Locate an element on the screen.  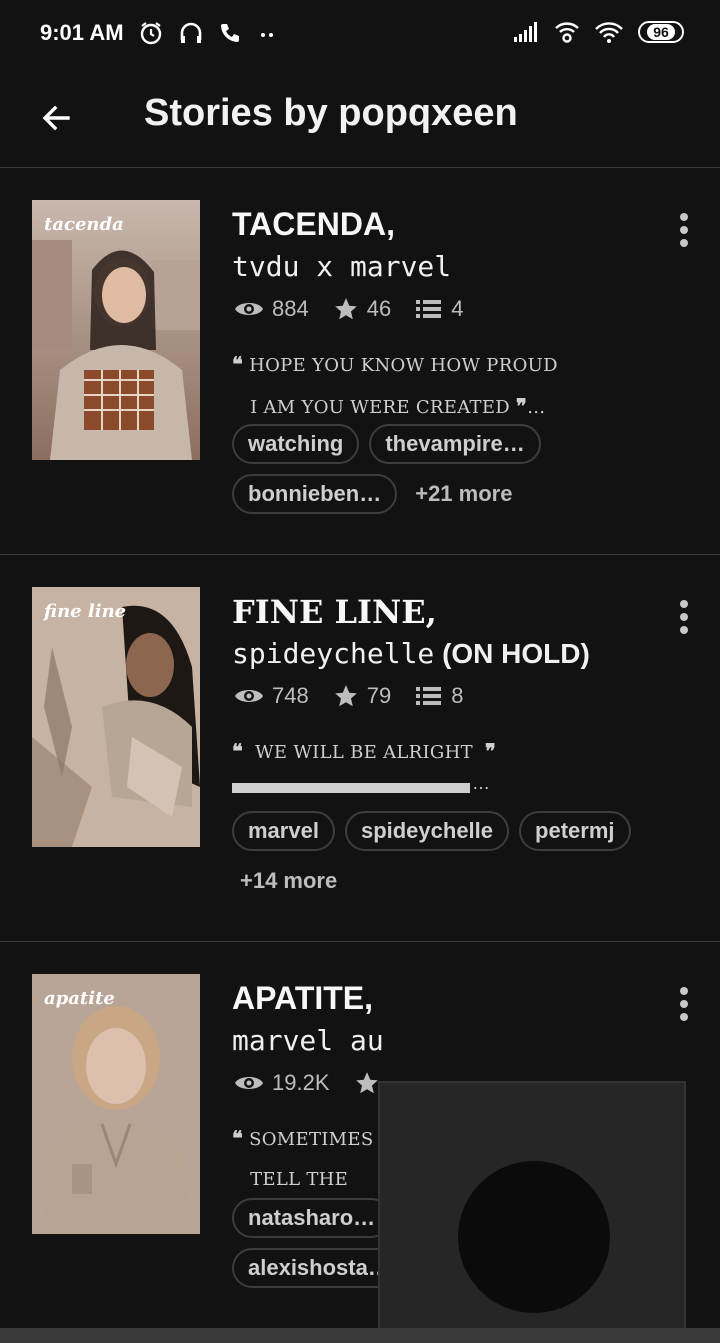
story-description: ❝ WE WILL BE ALRIGHT ❞ is located at coordinates (412, 752).